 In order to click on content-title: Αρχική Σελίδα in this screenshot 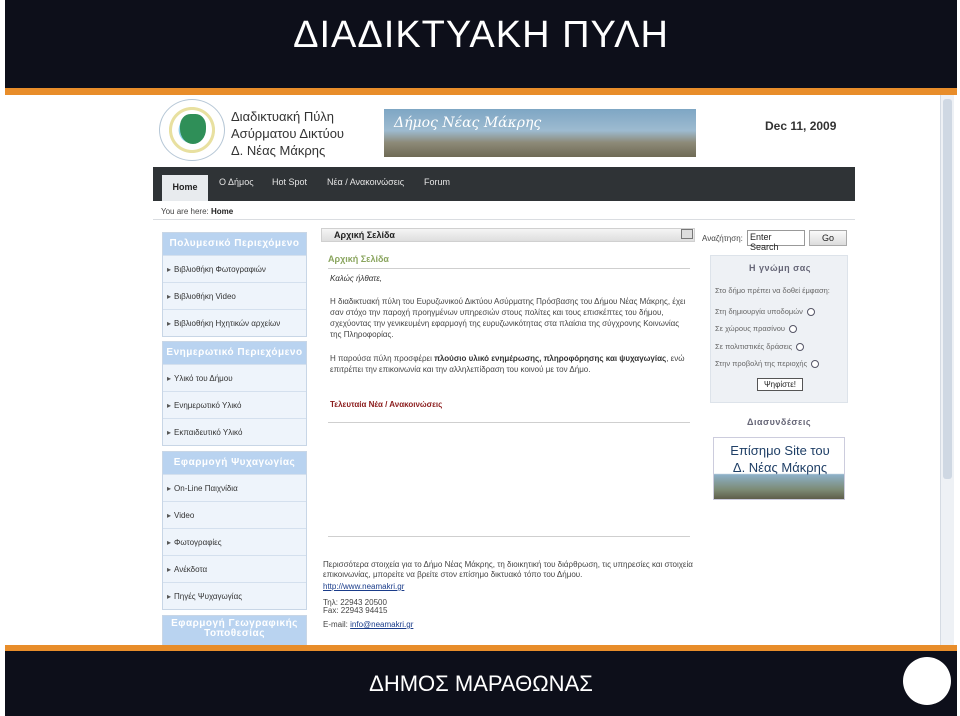, I will do `click(358, 259)`.